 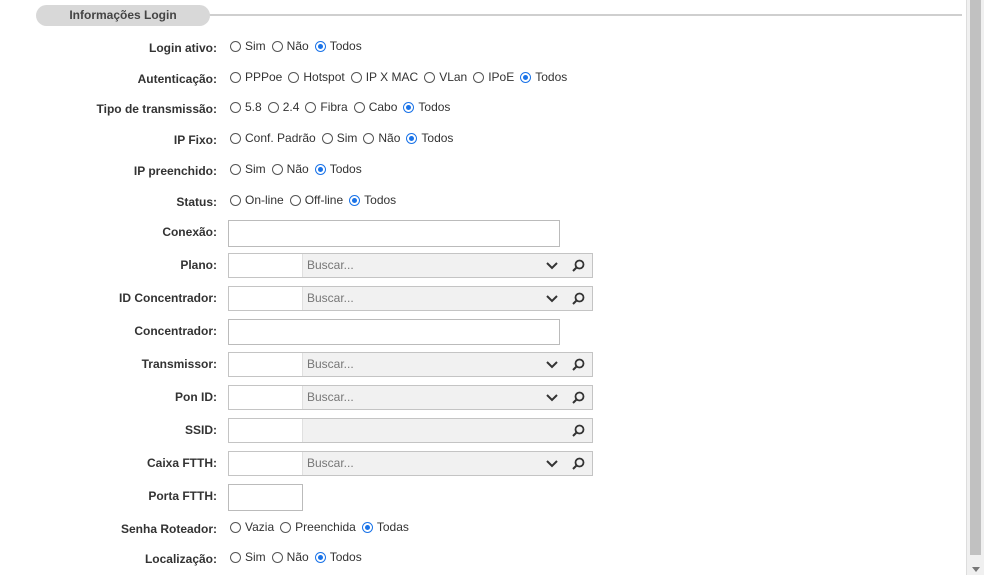 What do you see at coordinates (429, 138) in the screenshot?
I see `radio-ipfixo-todos: Todos` at bounding box center [429, 138].